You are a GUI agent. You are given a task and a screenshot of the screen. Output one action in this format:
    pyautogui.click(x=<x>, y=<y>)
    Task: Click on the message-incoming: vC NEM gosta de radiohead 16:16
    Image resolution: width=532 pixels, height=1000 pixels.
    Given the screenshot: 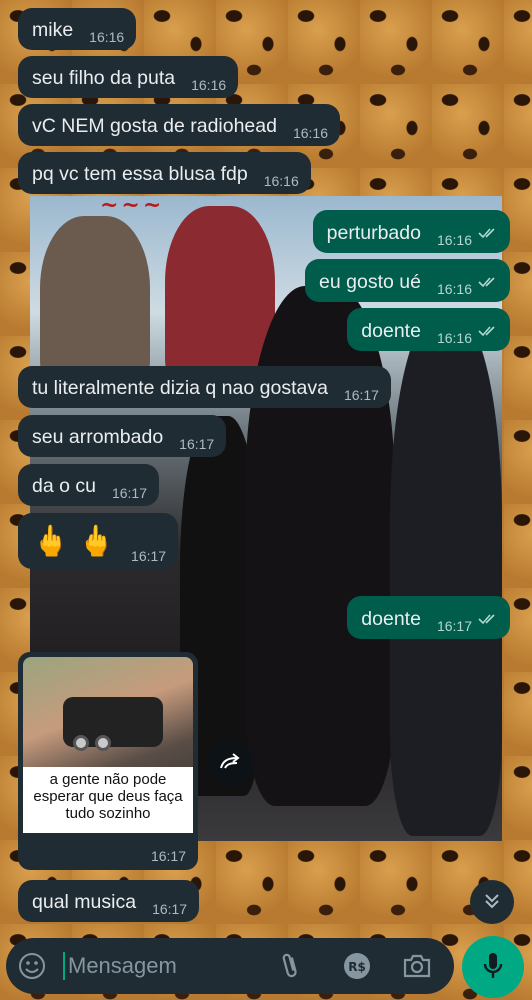 What is the action you would take?
    pyautogui.click(x=179, y=125)
    